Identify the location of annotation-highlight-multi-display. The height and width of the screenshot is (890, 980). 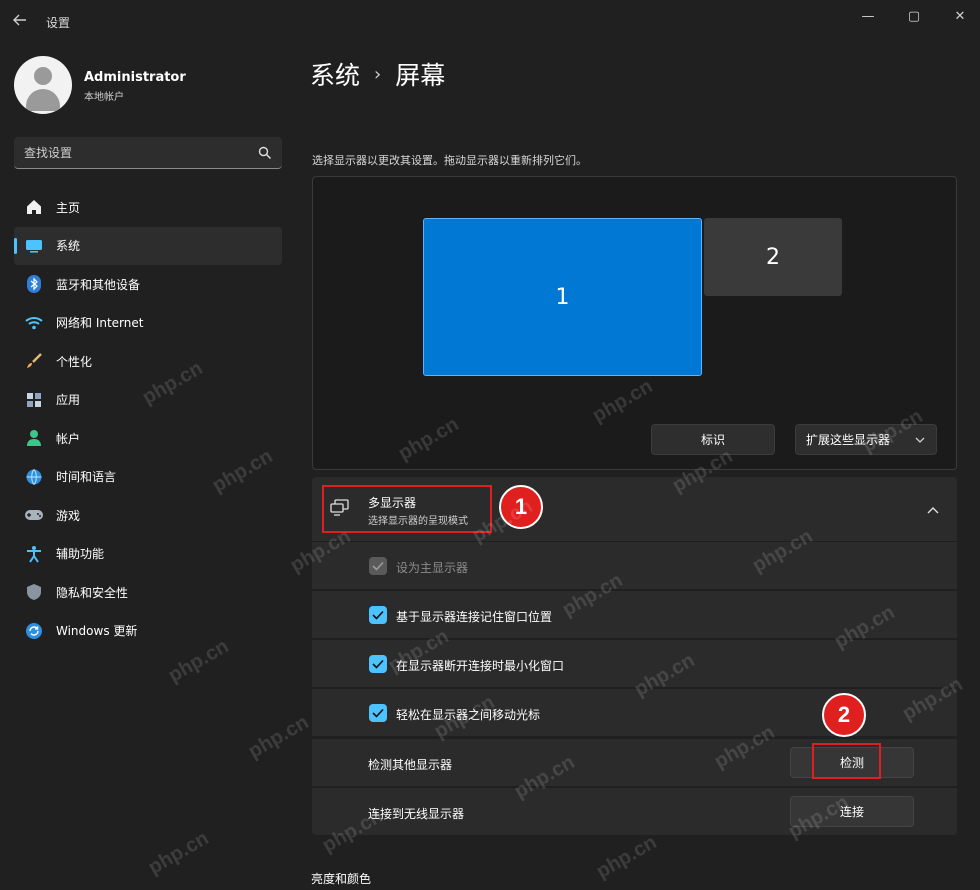
(407, 509).